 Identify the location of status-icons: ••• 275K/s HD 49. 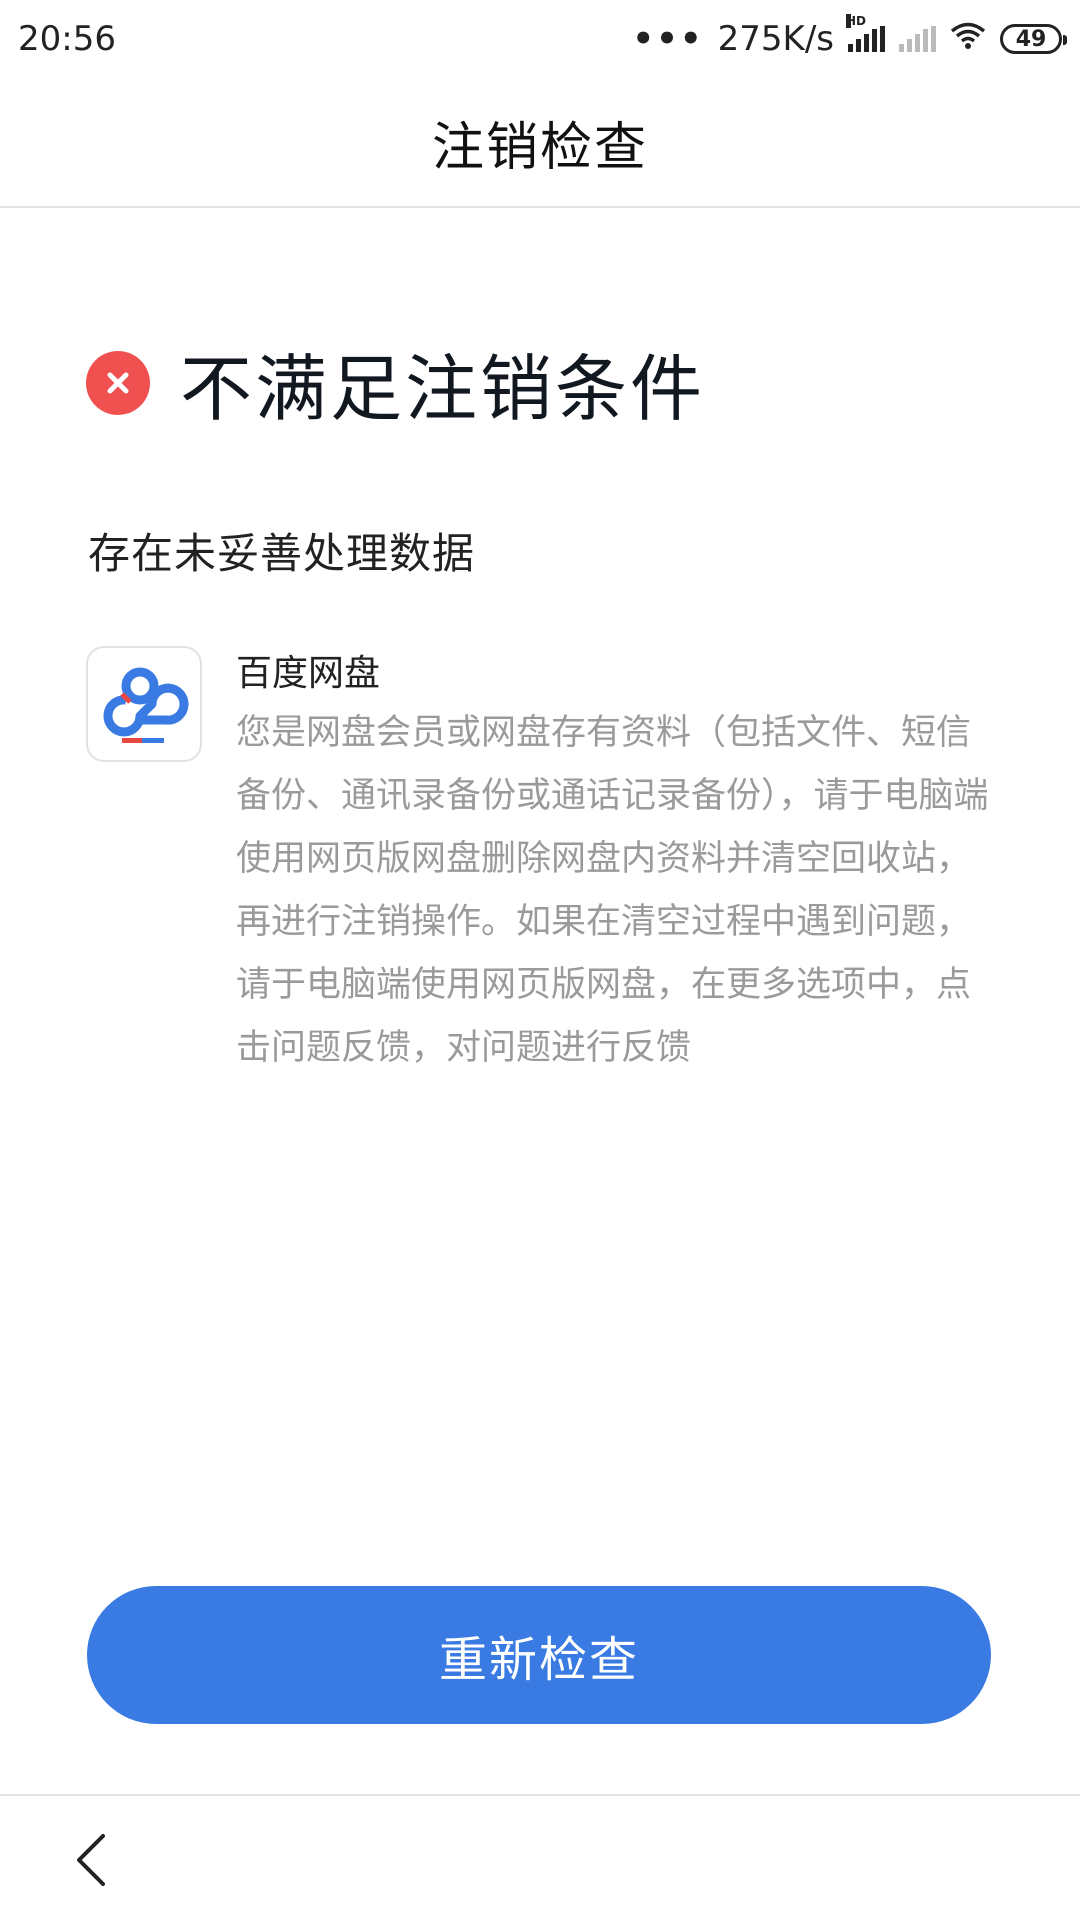
(849, 36).